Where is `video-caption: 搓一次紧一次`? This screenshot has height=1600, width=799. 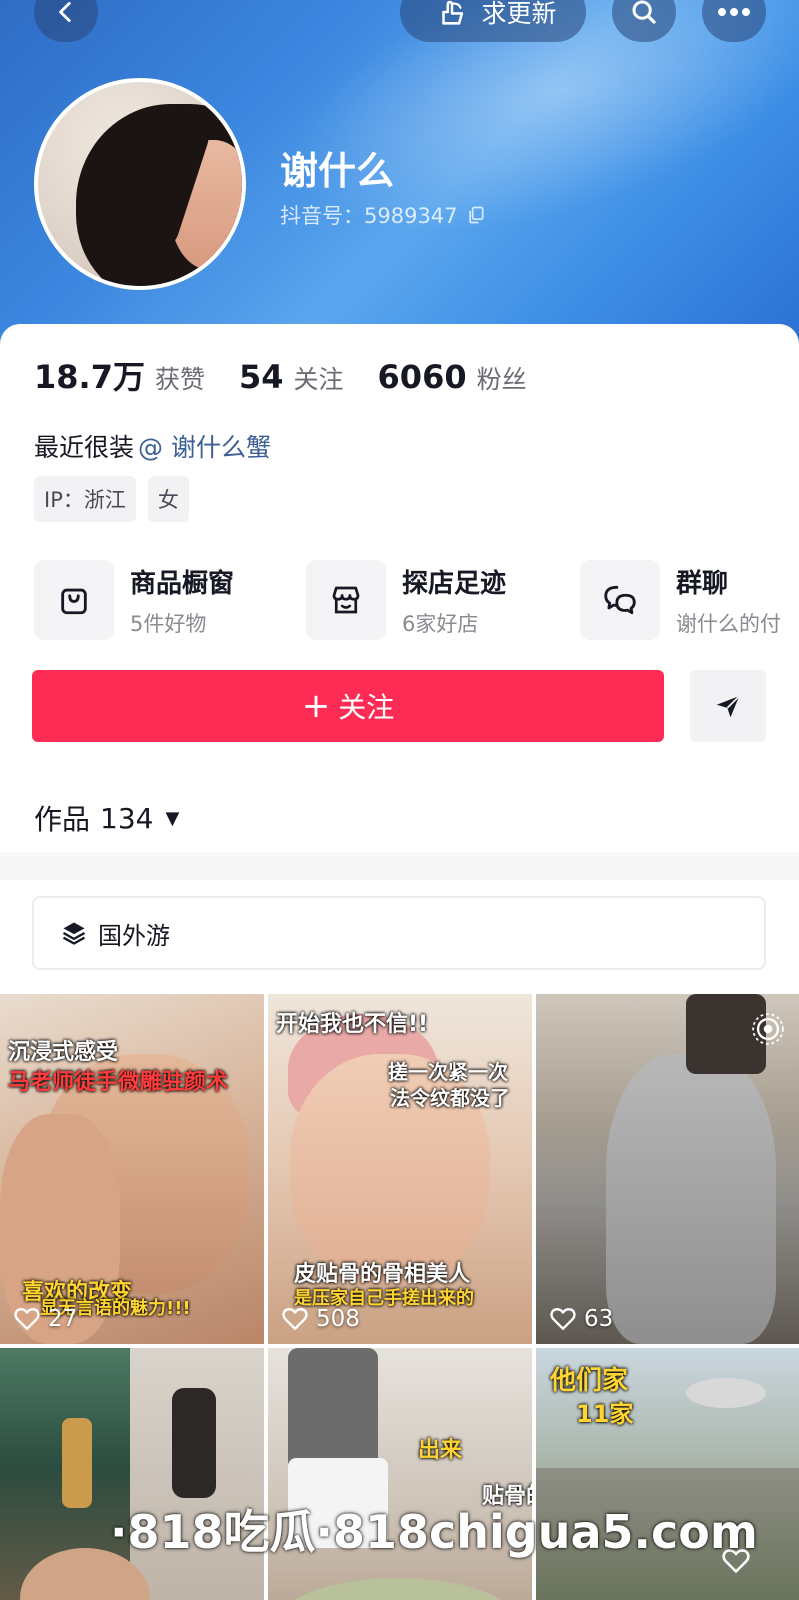 video-caption: 搓一次紧一次 is located at coordinates (448, 1072).